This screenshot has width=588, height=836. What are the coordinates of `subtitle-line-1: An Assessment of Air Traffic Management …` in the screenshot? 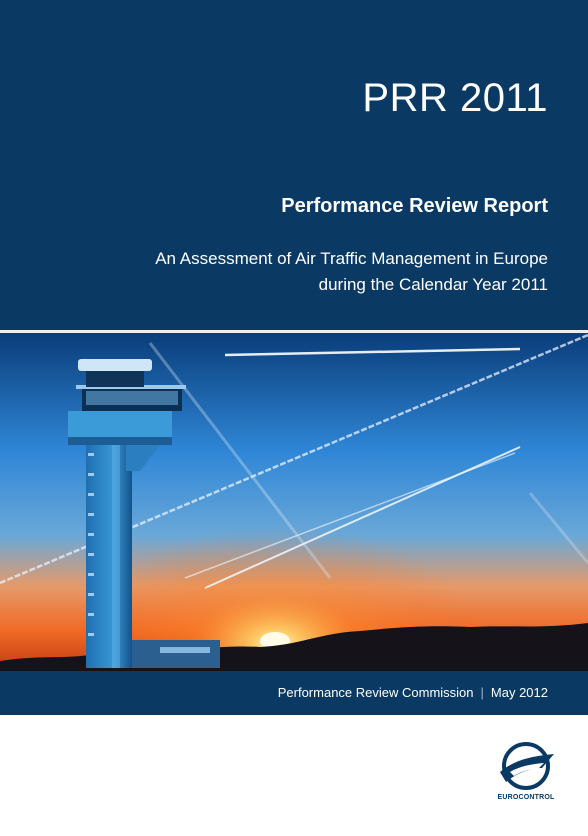 It's located at (351, 258).